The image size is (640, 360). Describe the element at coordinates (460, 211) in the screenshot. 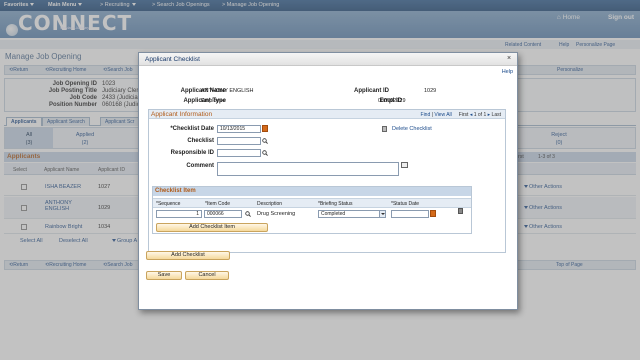

I see `delete-row-icon` at that location.